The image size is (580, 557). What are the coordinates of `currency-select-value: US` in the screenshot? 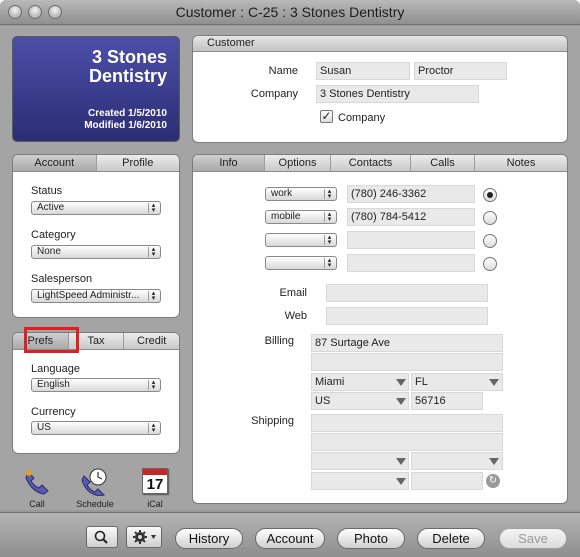 It's located at (44, 427).